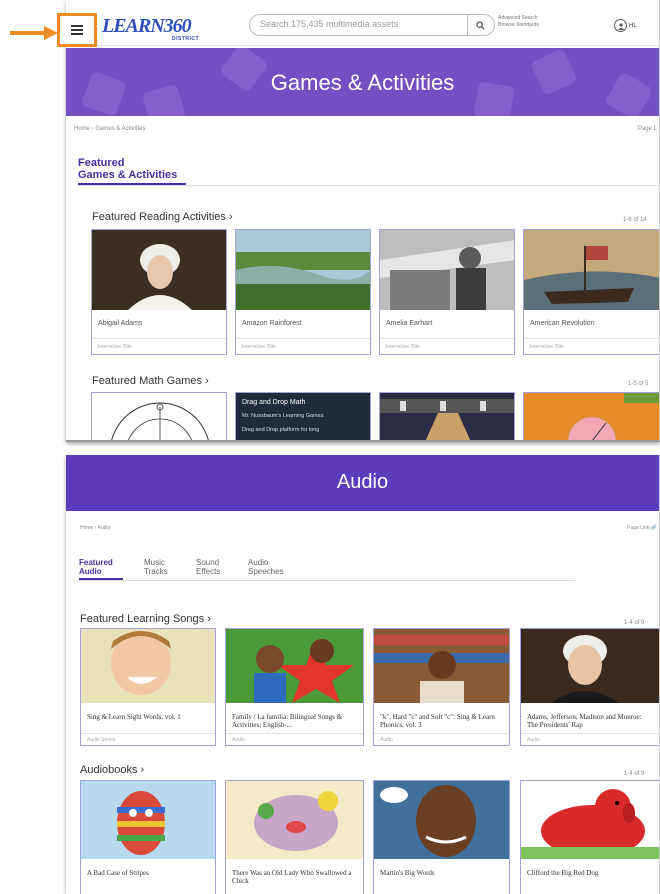 This screenshot has height=894, width=660. I want to click on tab-label-line2: Audio, so click(90, 571).